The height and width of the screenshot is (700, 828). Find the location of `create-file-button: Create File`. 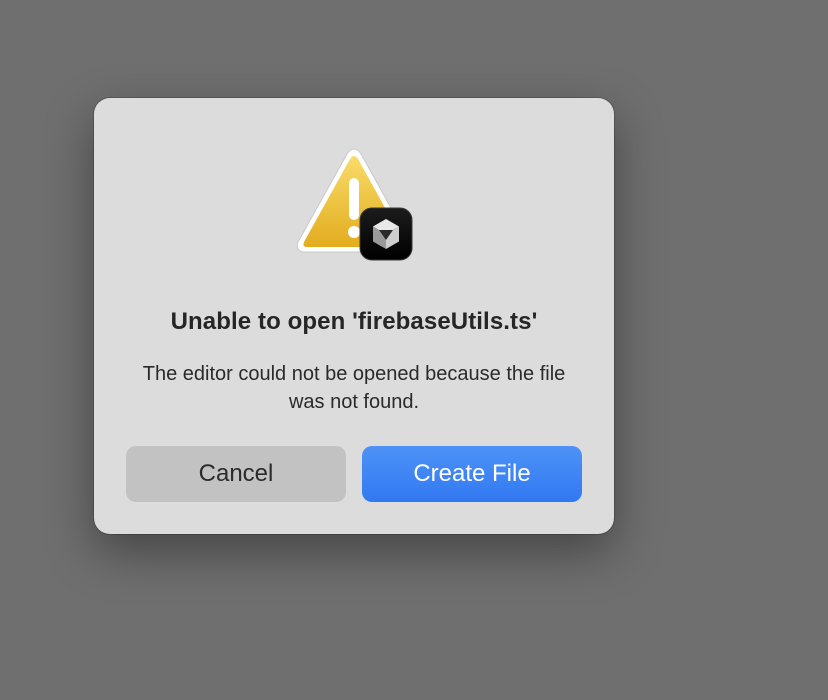

create-file-button: Create File is located at coordinates (472, 474).